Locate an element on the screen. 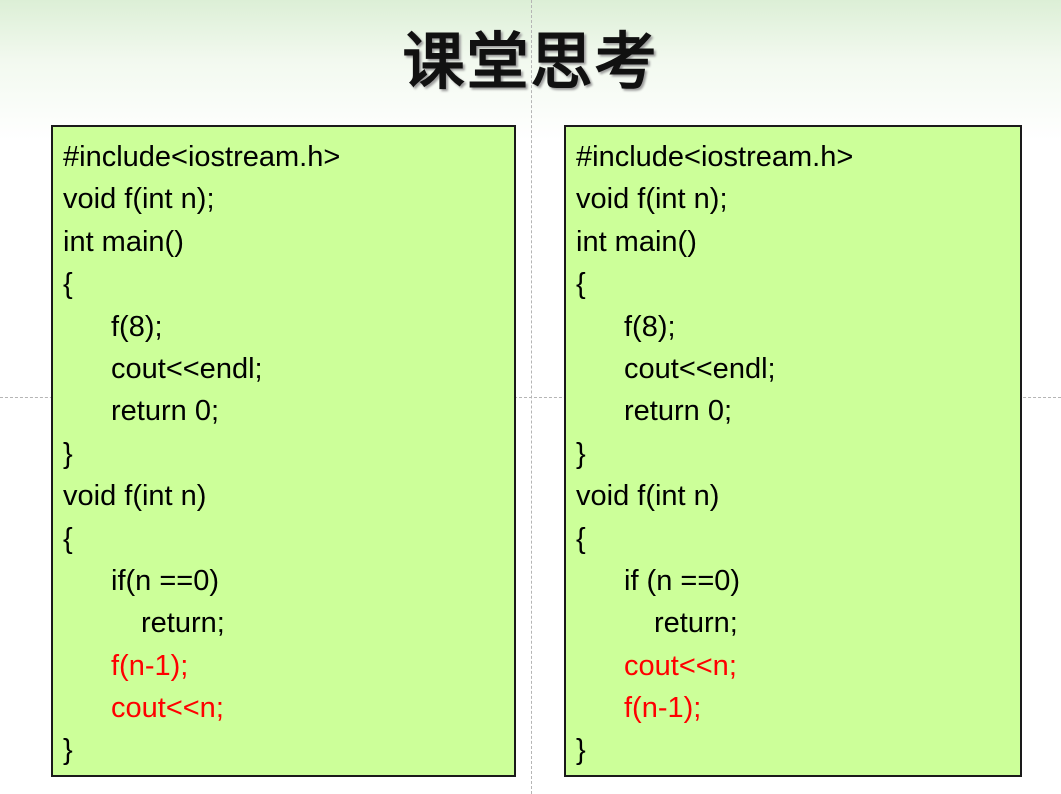 This screenshot has width=1061, height=794. slide-title: 课堂思考 is located at coordinates (530, 61).